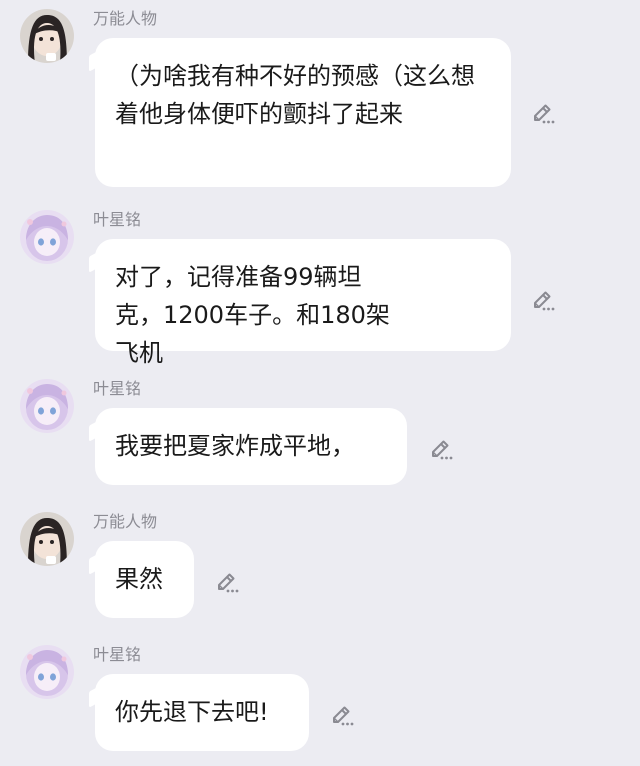 The height and width of the screenshot is (766, 640). I want to click on message-bubble: 我要把夏家炸成平地，, so click(251, 446).